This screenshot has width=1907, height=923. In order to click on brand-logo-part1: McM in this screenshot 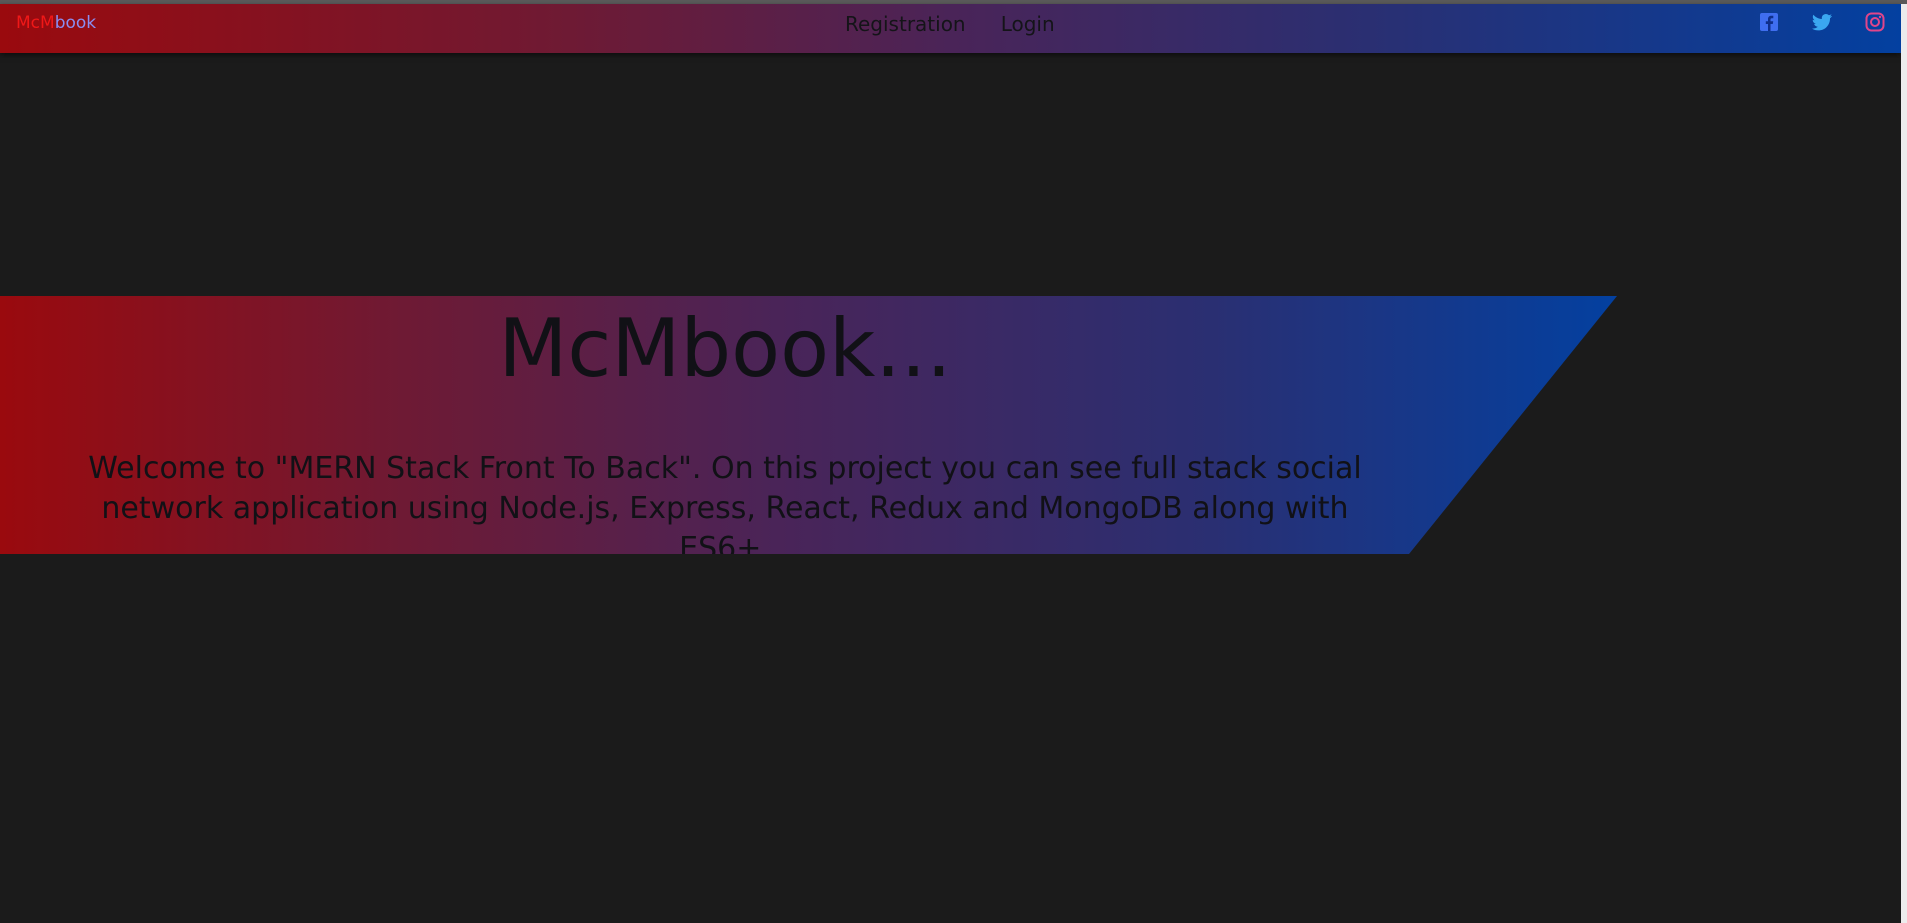, I will do `click(35, 23)`.